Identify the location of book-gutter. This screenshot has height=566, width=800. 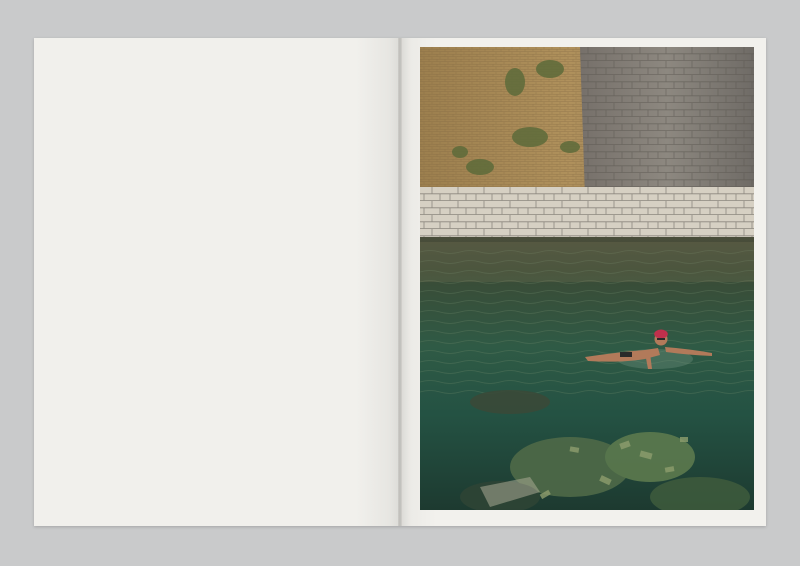
(400, 282).